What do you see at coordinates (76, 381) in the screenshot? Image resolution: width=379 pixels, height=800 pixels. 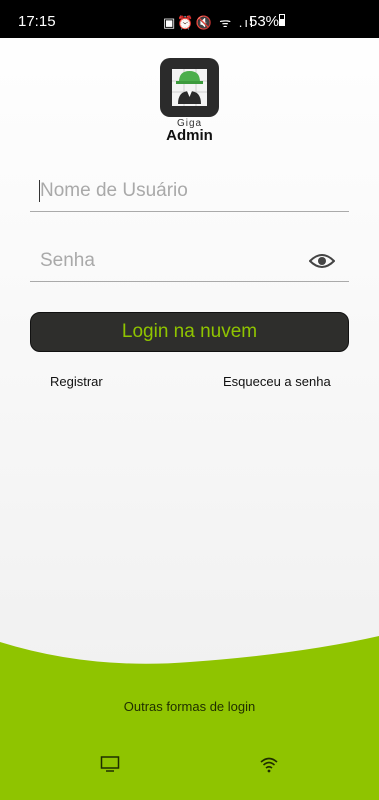 I see `register-link: Registrar` at bounding box center [76, 381].